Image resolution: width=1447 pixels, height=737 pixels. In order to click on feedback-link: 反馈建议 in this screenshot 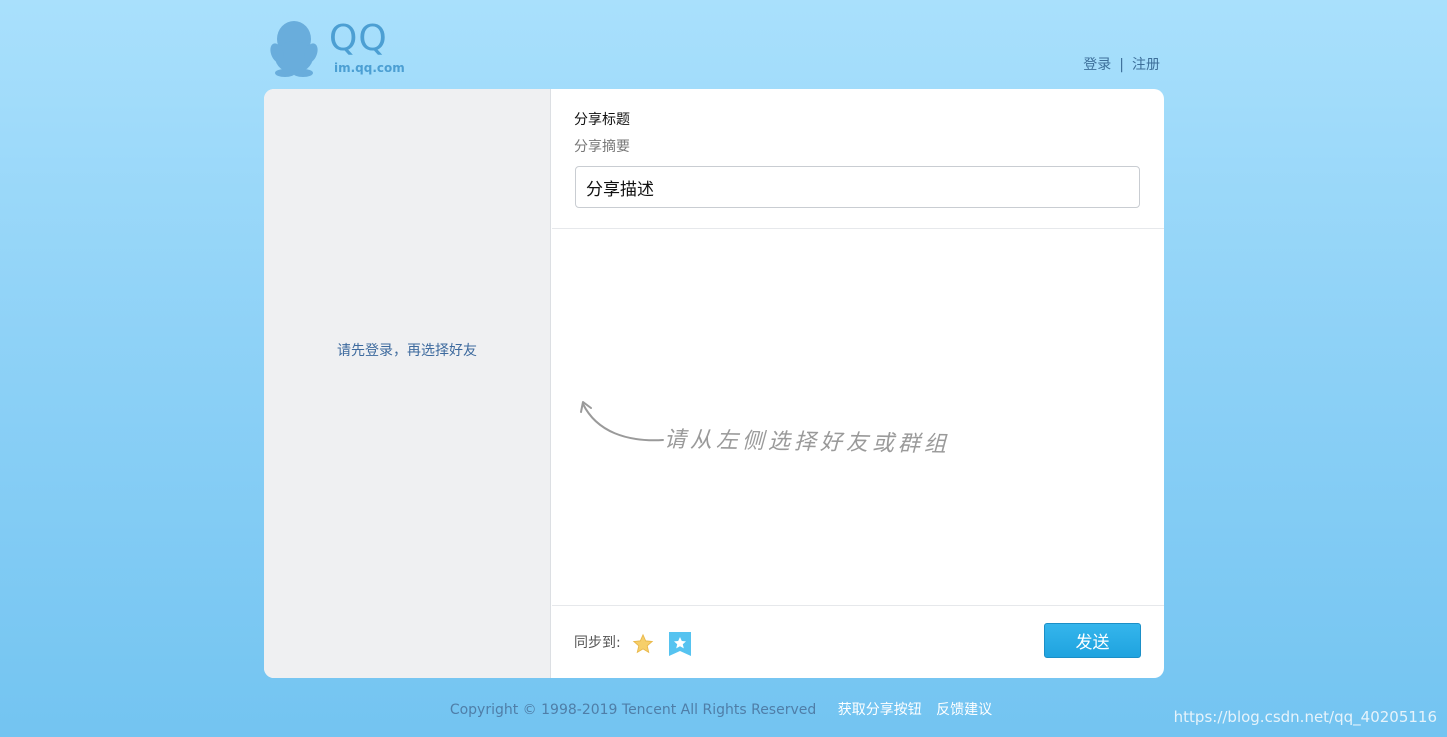, I will do `click(964, 710)`.